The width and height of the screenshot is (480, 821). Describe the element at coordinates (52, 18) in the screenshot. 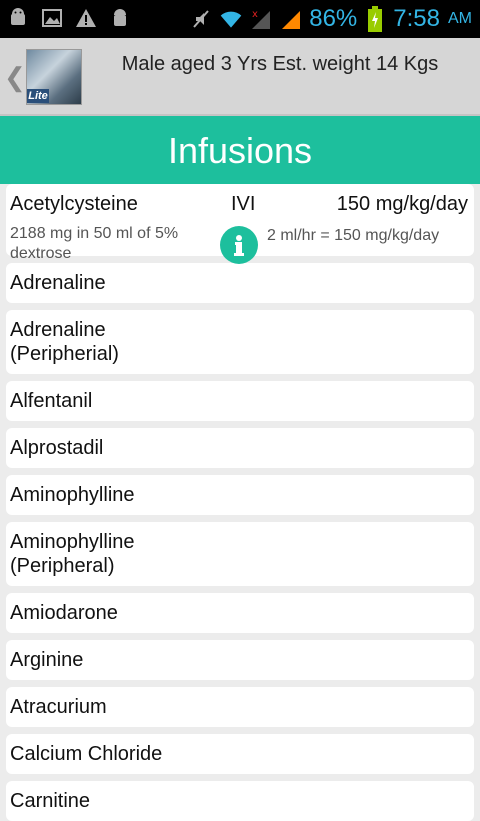

I see `image-icon` at that location.